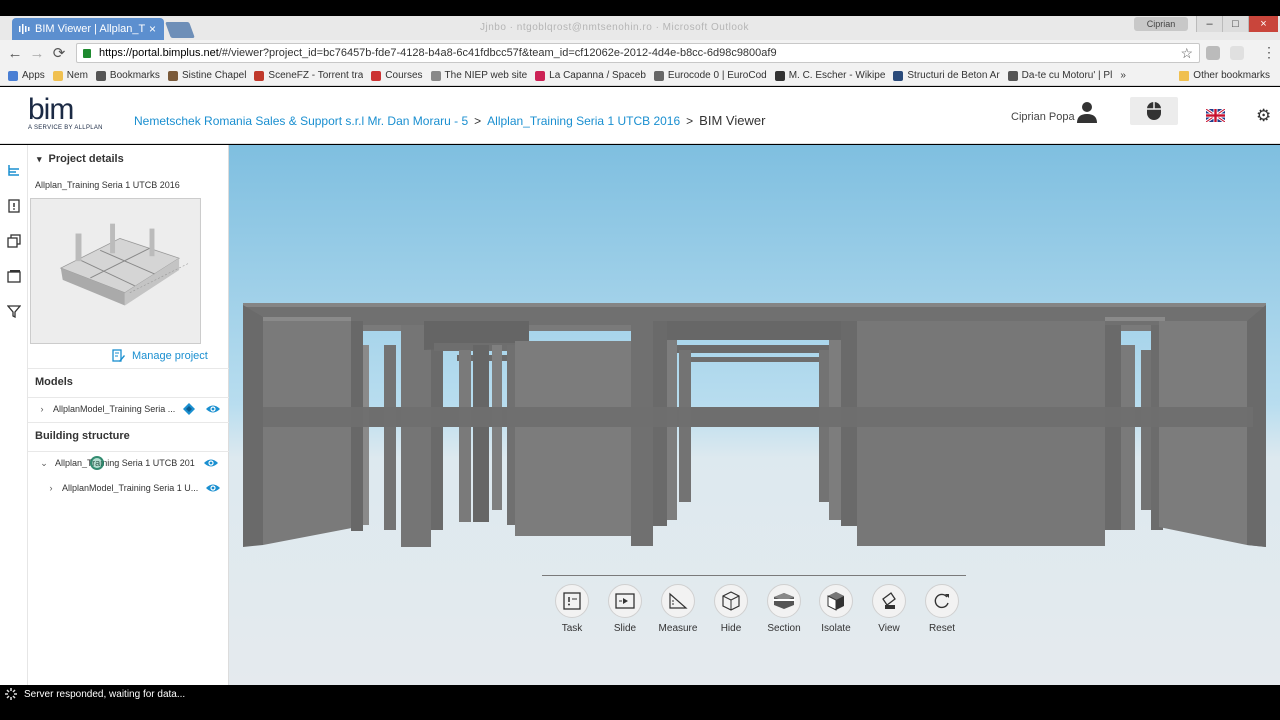  Describe the element at coordinates (14, 171) in the screenshot. I see `project-tree-icon` at that location.